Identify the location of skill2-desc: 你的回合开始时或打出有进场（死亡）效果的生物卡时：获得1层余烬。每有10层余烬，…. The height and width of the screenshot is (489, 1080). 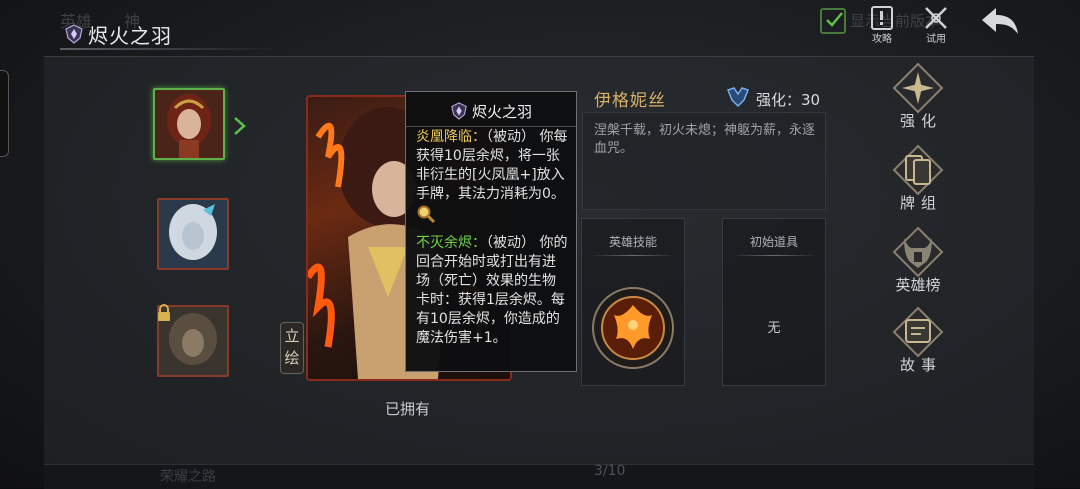
(492, 290).